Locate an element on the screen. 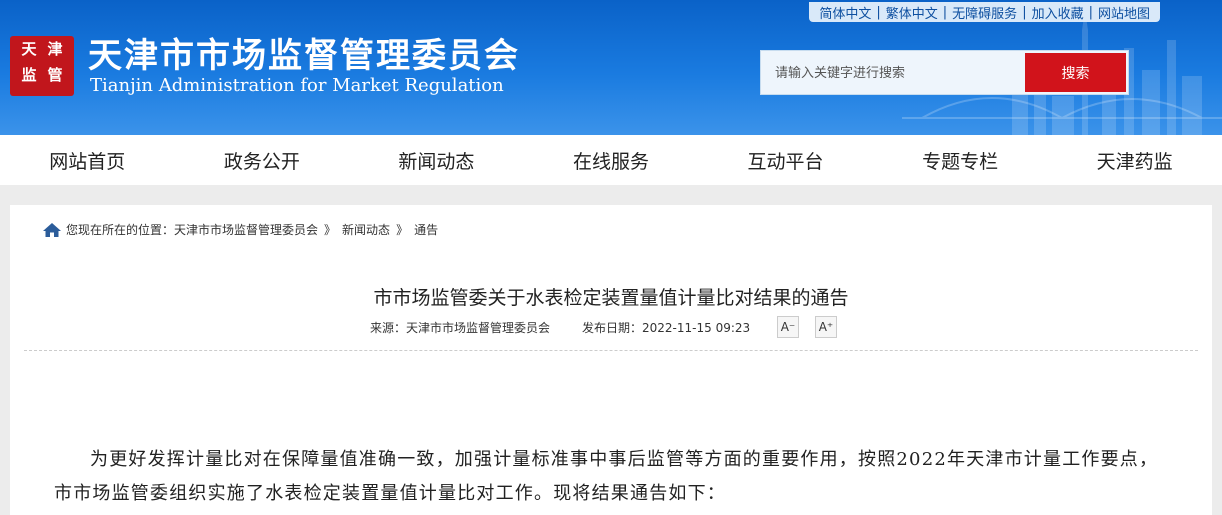 The height and width of the screenshot is (515, 1222). link-simplified-chinese: 简体中文 is located at coordinates (845, 12).